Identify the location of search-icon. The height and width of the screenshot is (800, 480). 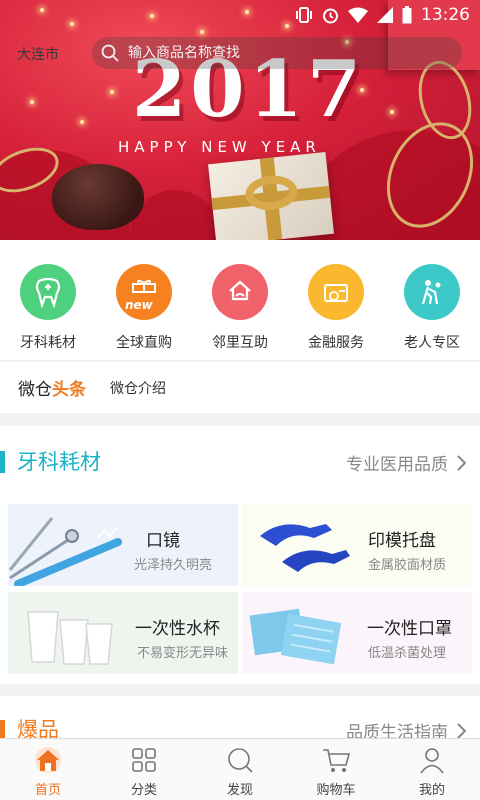
(110, 53).